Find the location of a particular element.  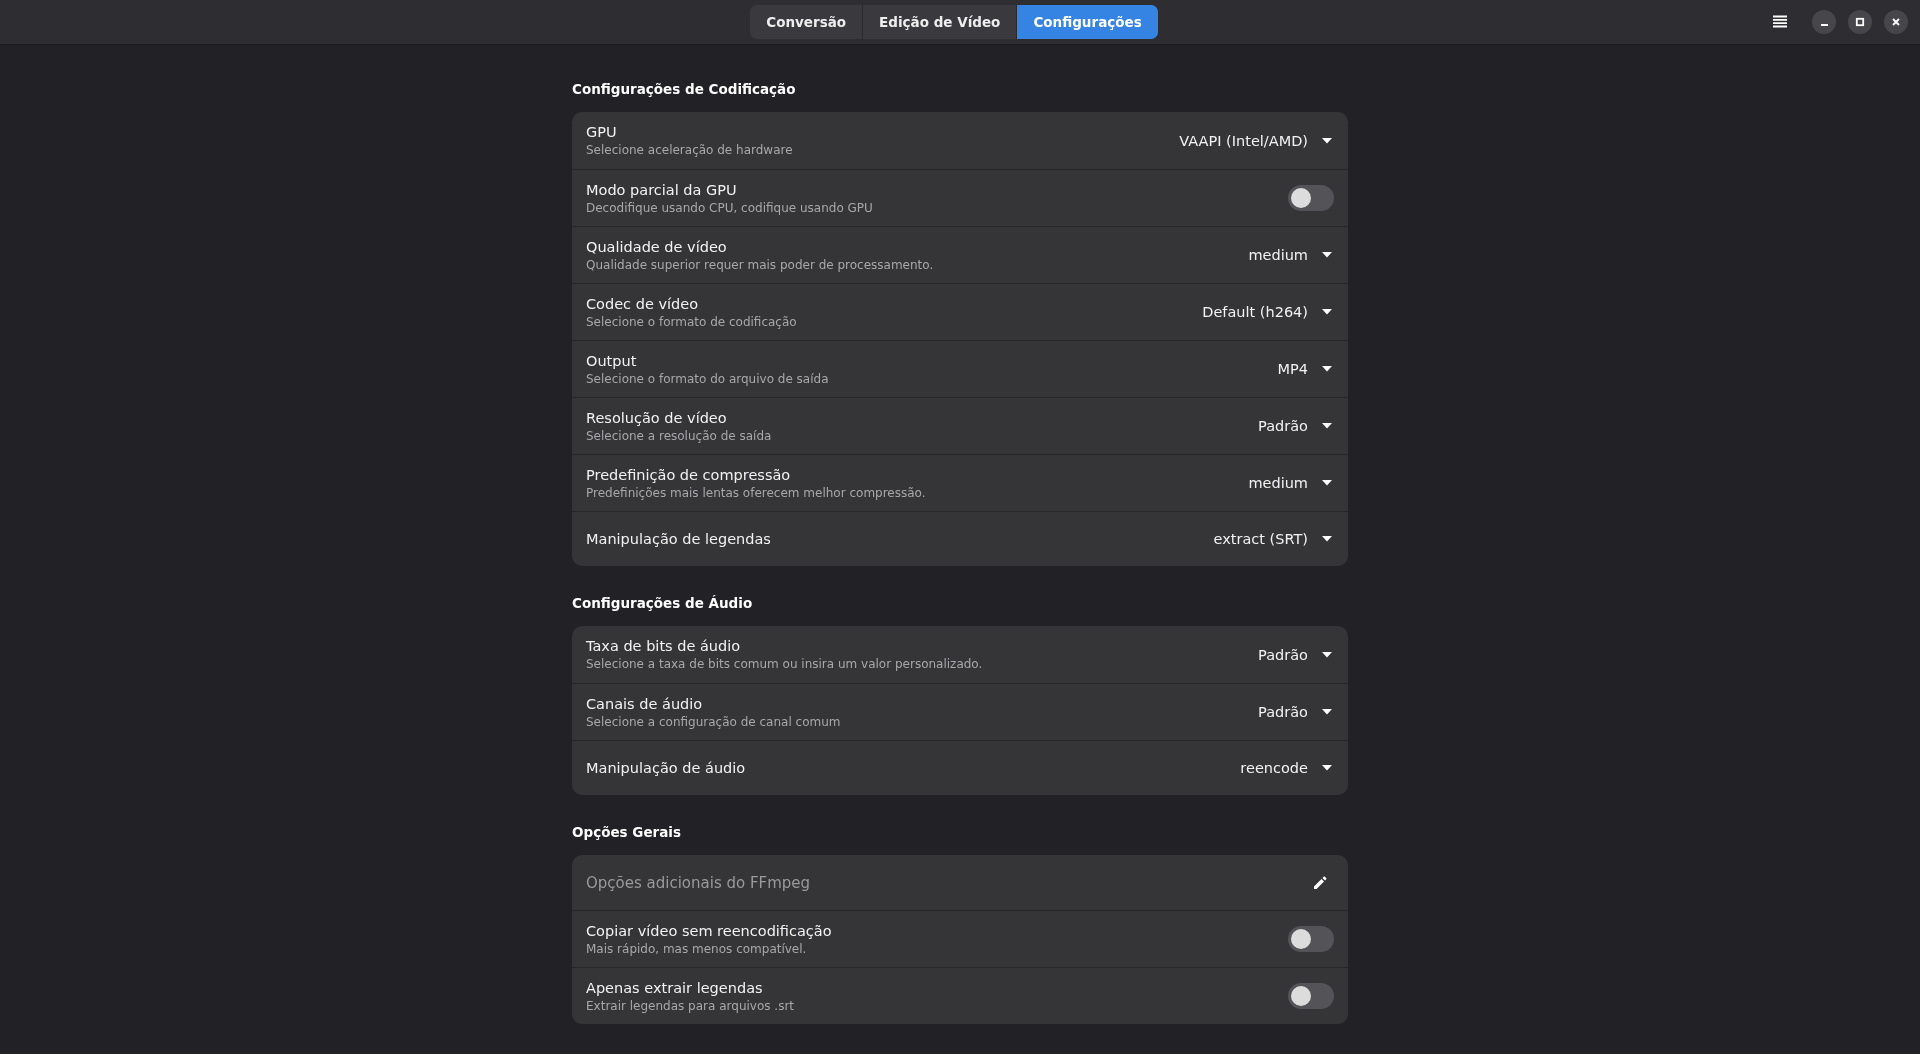

setting-label: Canais de áudio is located at coordinates (645, 703).